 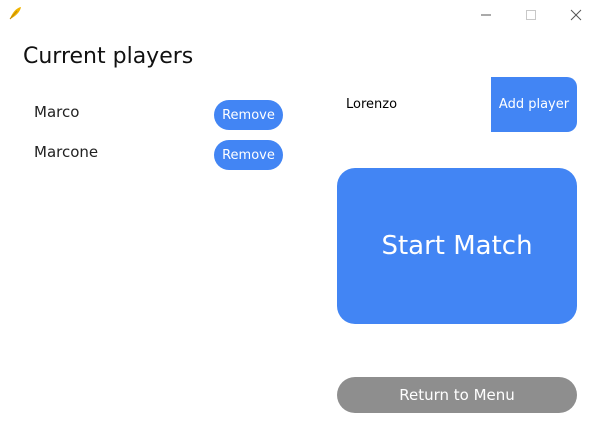 I want to click on close-button, so click(x=575, y=15).